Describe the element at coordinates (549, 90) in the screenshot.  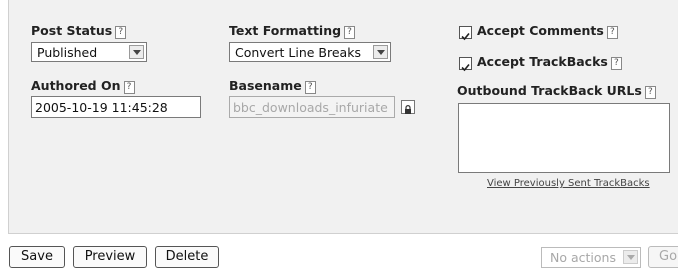
I see `outbound-trackback-urls-label-text: Outbound TrackBack URLs` at that location.